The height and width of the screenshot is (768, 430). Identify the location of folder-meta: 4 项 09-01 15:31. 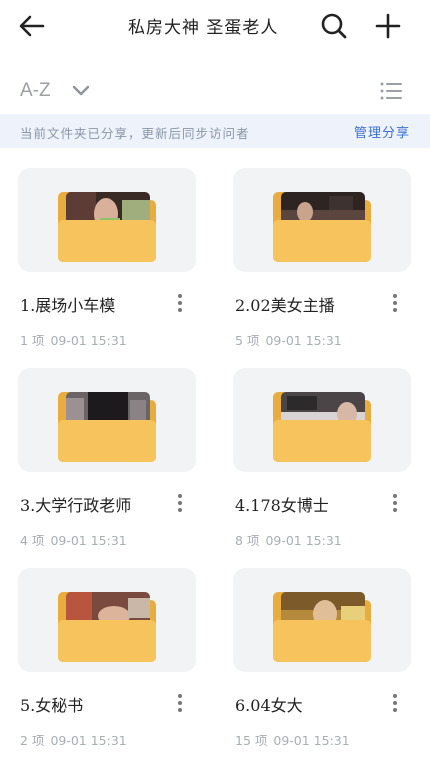
(76, 539).